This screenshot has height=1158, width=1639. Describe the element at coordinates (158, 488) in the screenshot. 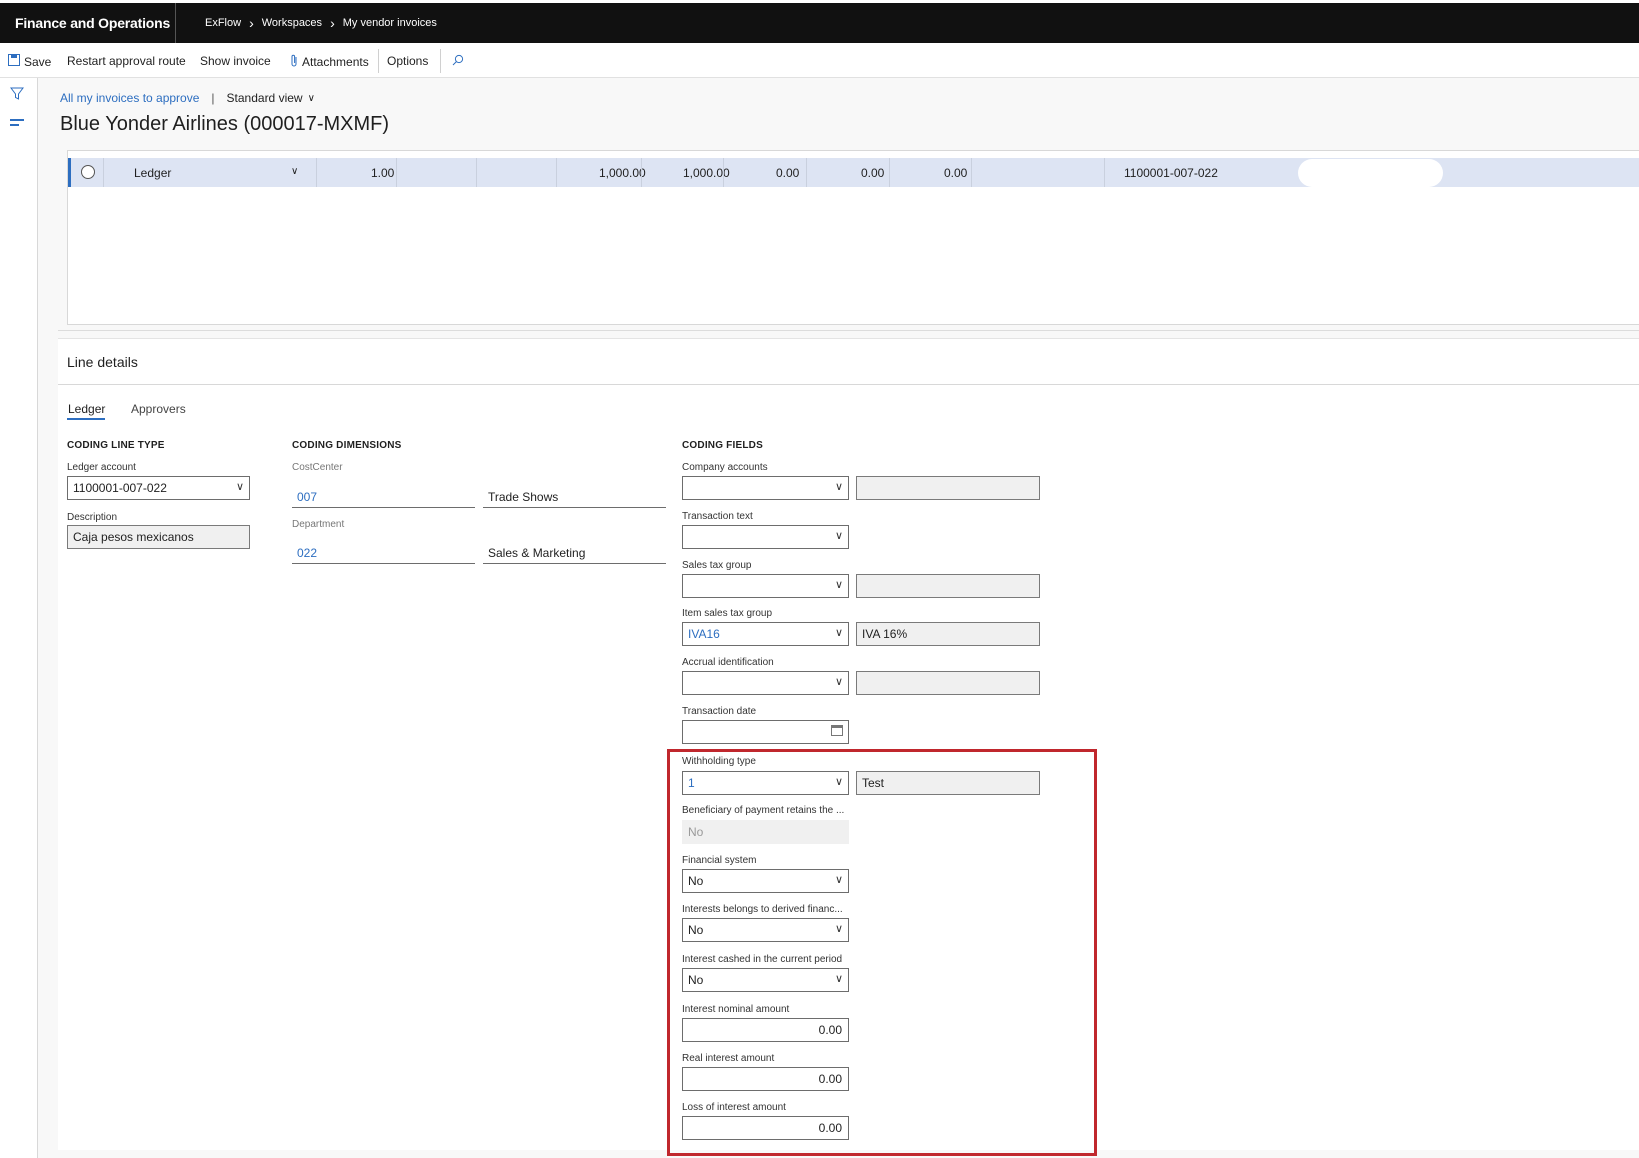

I see `ledger-account-field: 1100001-007-022 ∨` at that location.